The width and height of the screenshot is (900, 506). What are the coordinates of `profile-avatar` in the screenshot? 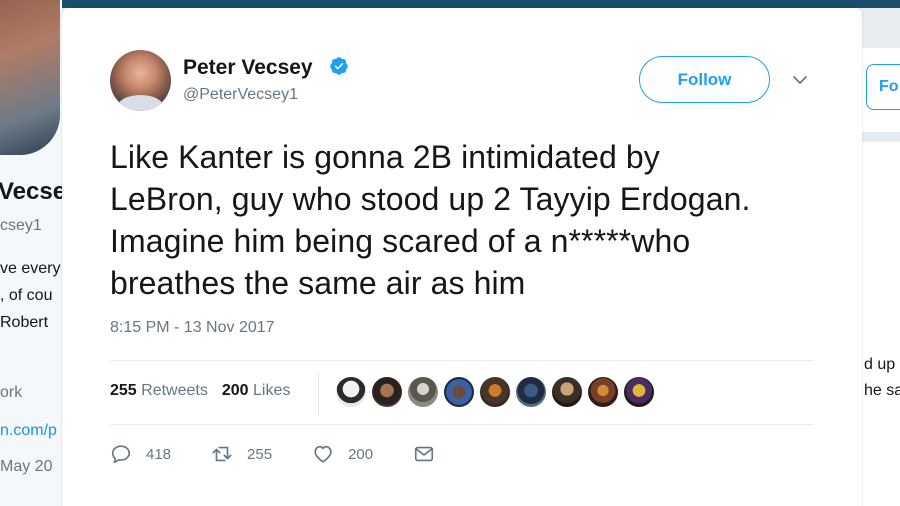 It's located at (30, 77).